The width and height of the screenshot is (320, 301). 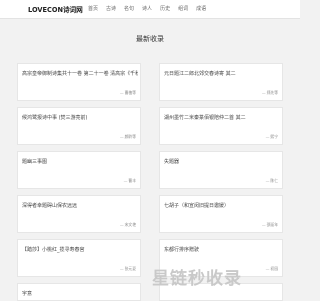 What do you see at coordinates (79, 82) in the screenshot?
I see `poem-card: 高宗皇帝御制诗集共十一卷 第二十一卷 清高宗《千秋》... —曹植等` at bounding box center [79, 82].